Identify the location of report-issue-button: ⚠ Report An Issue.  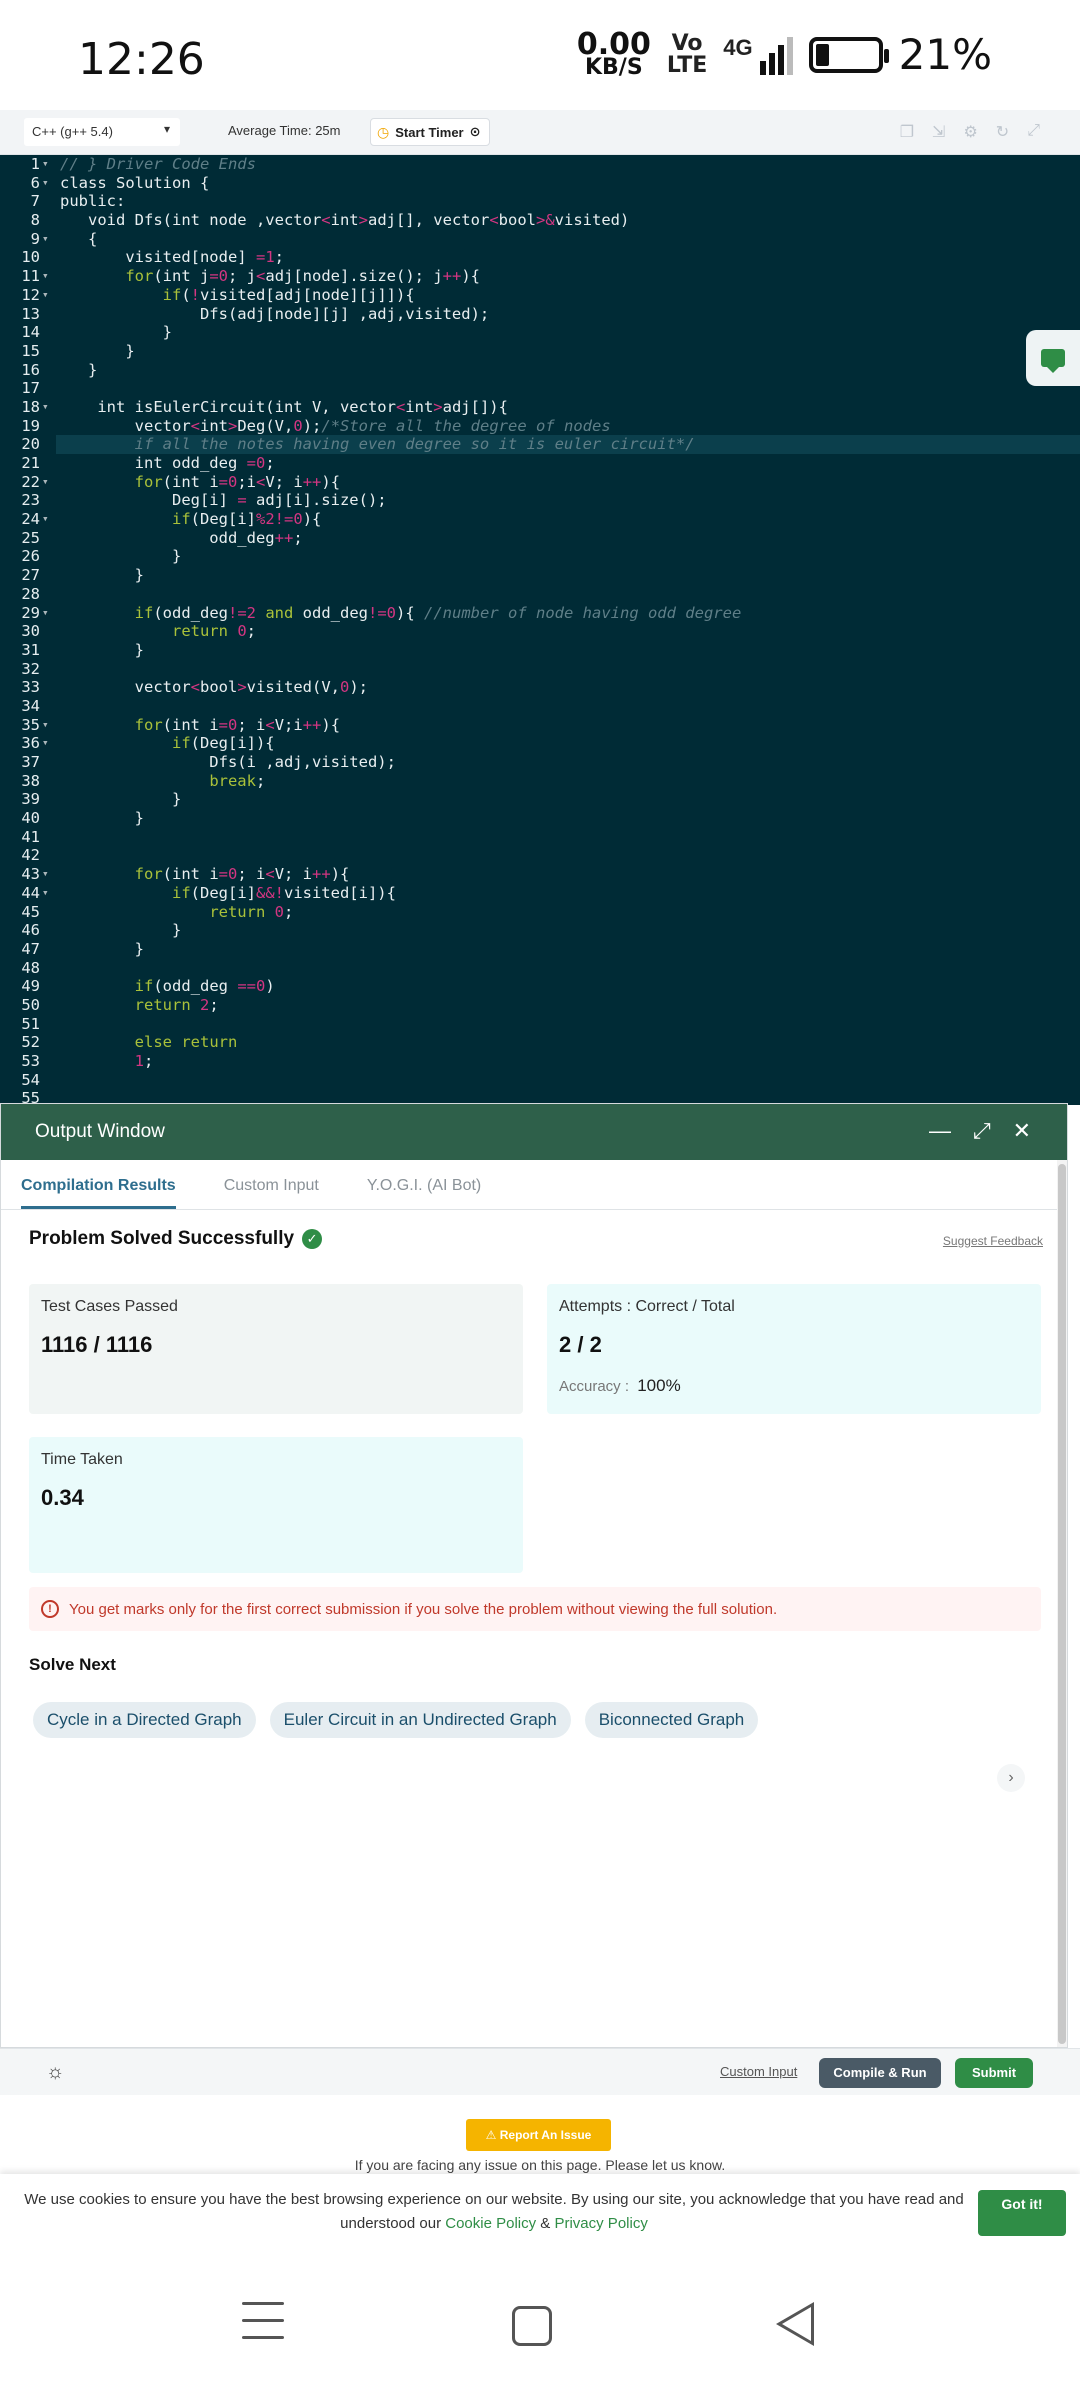
(538, 2135).